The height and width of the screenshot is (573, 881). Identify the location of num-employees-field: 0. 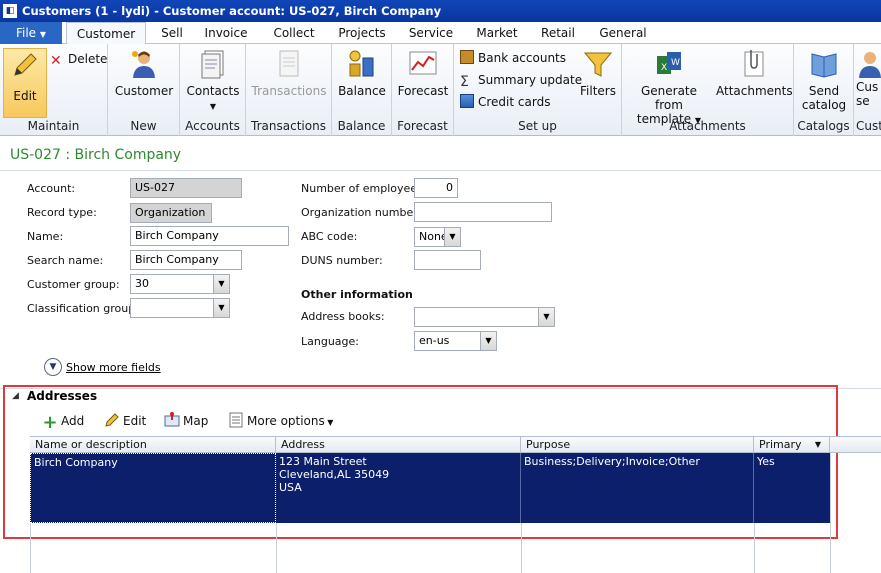
(436, 188).